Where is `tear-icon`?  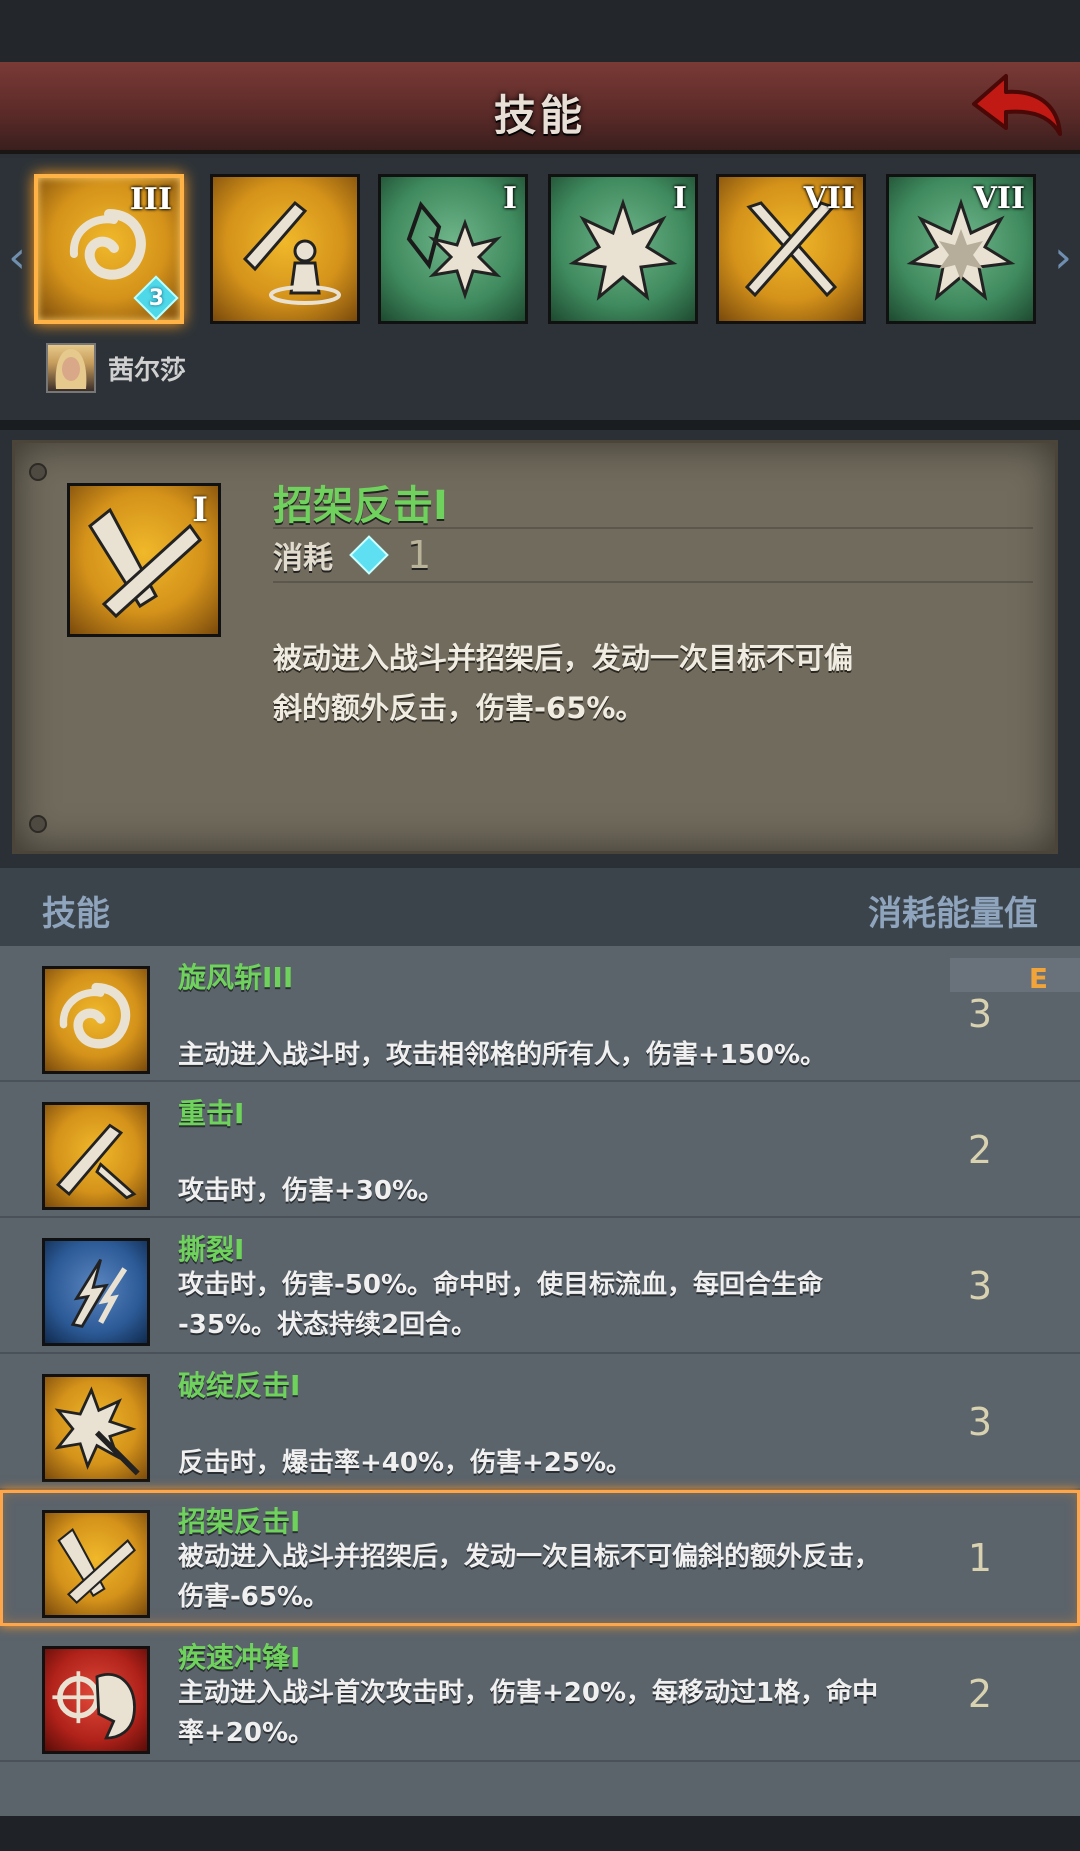 tear-icon is located at coordinates (99, 1293).